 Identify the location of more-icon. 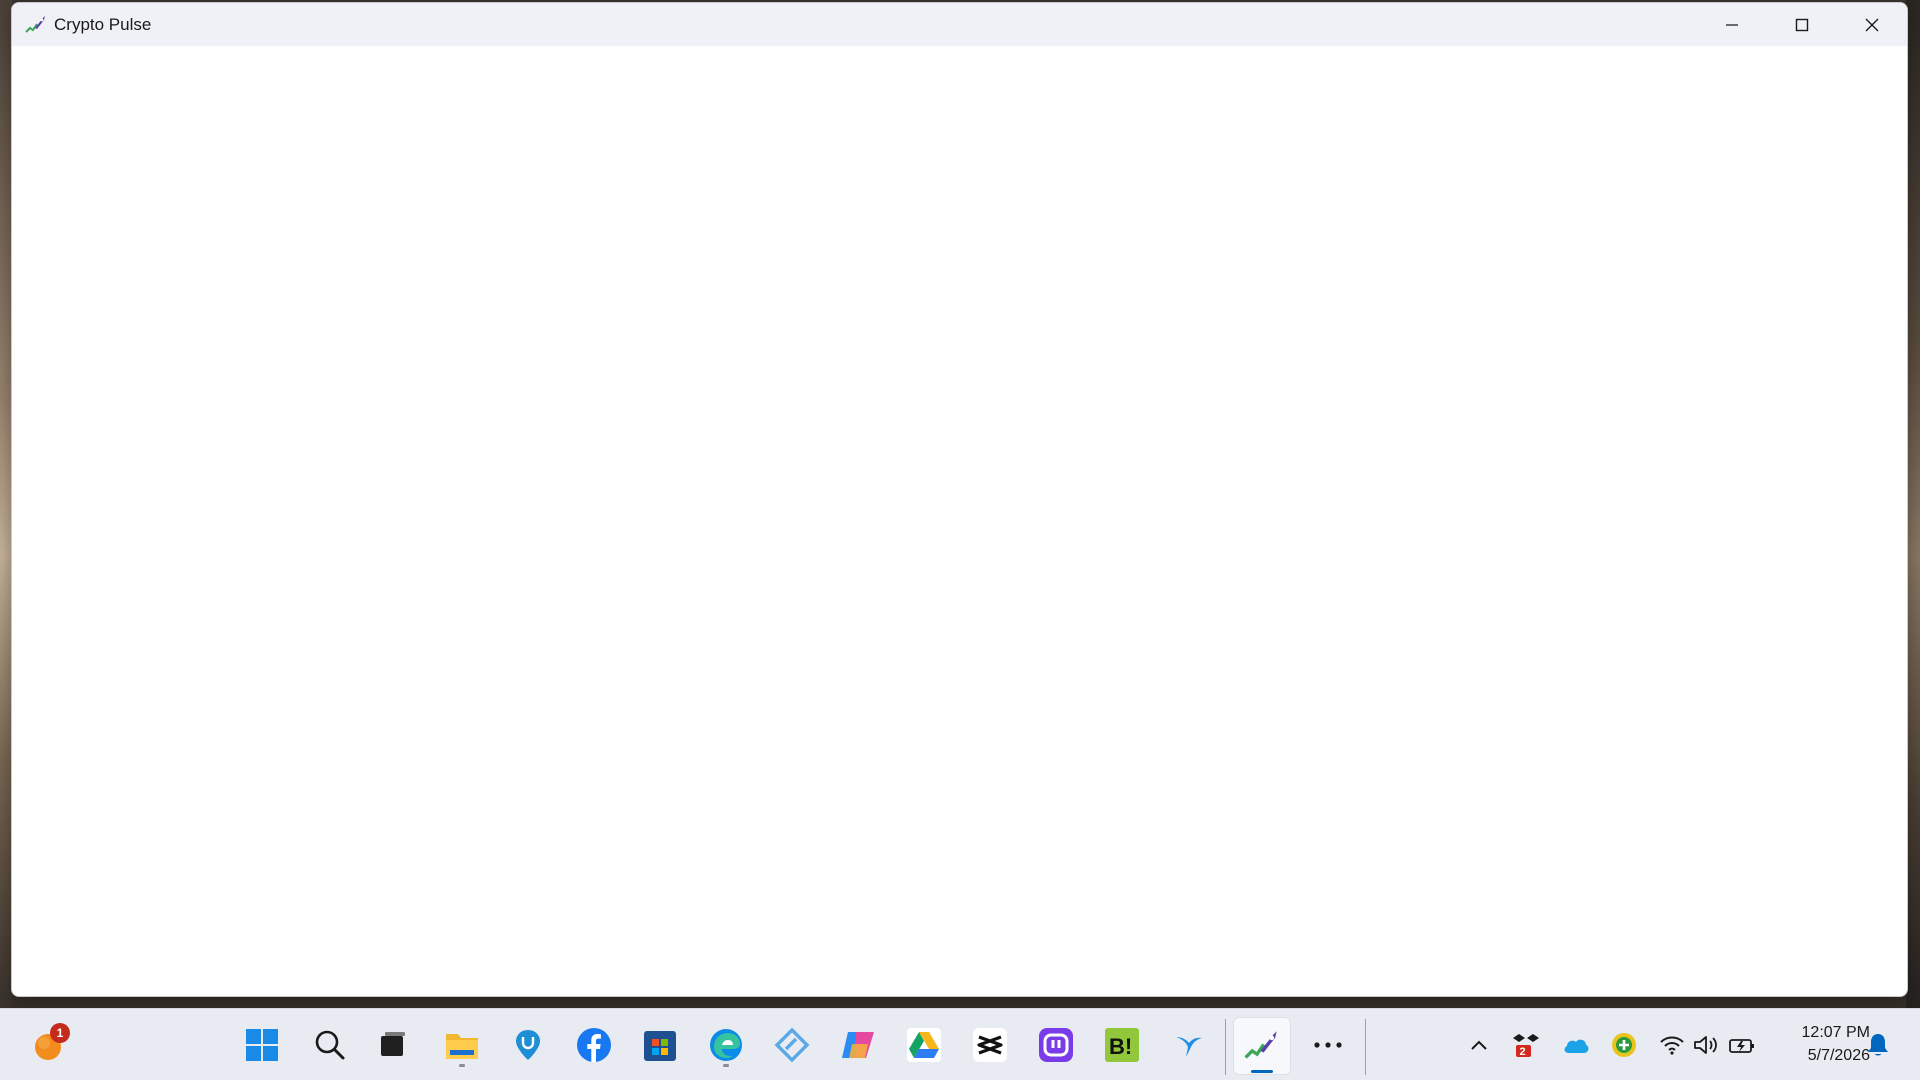
(1328, 1045).